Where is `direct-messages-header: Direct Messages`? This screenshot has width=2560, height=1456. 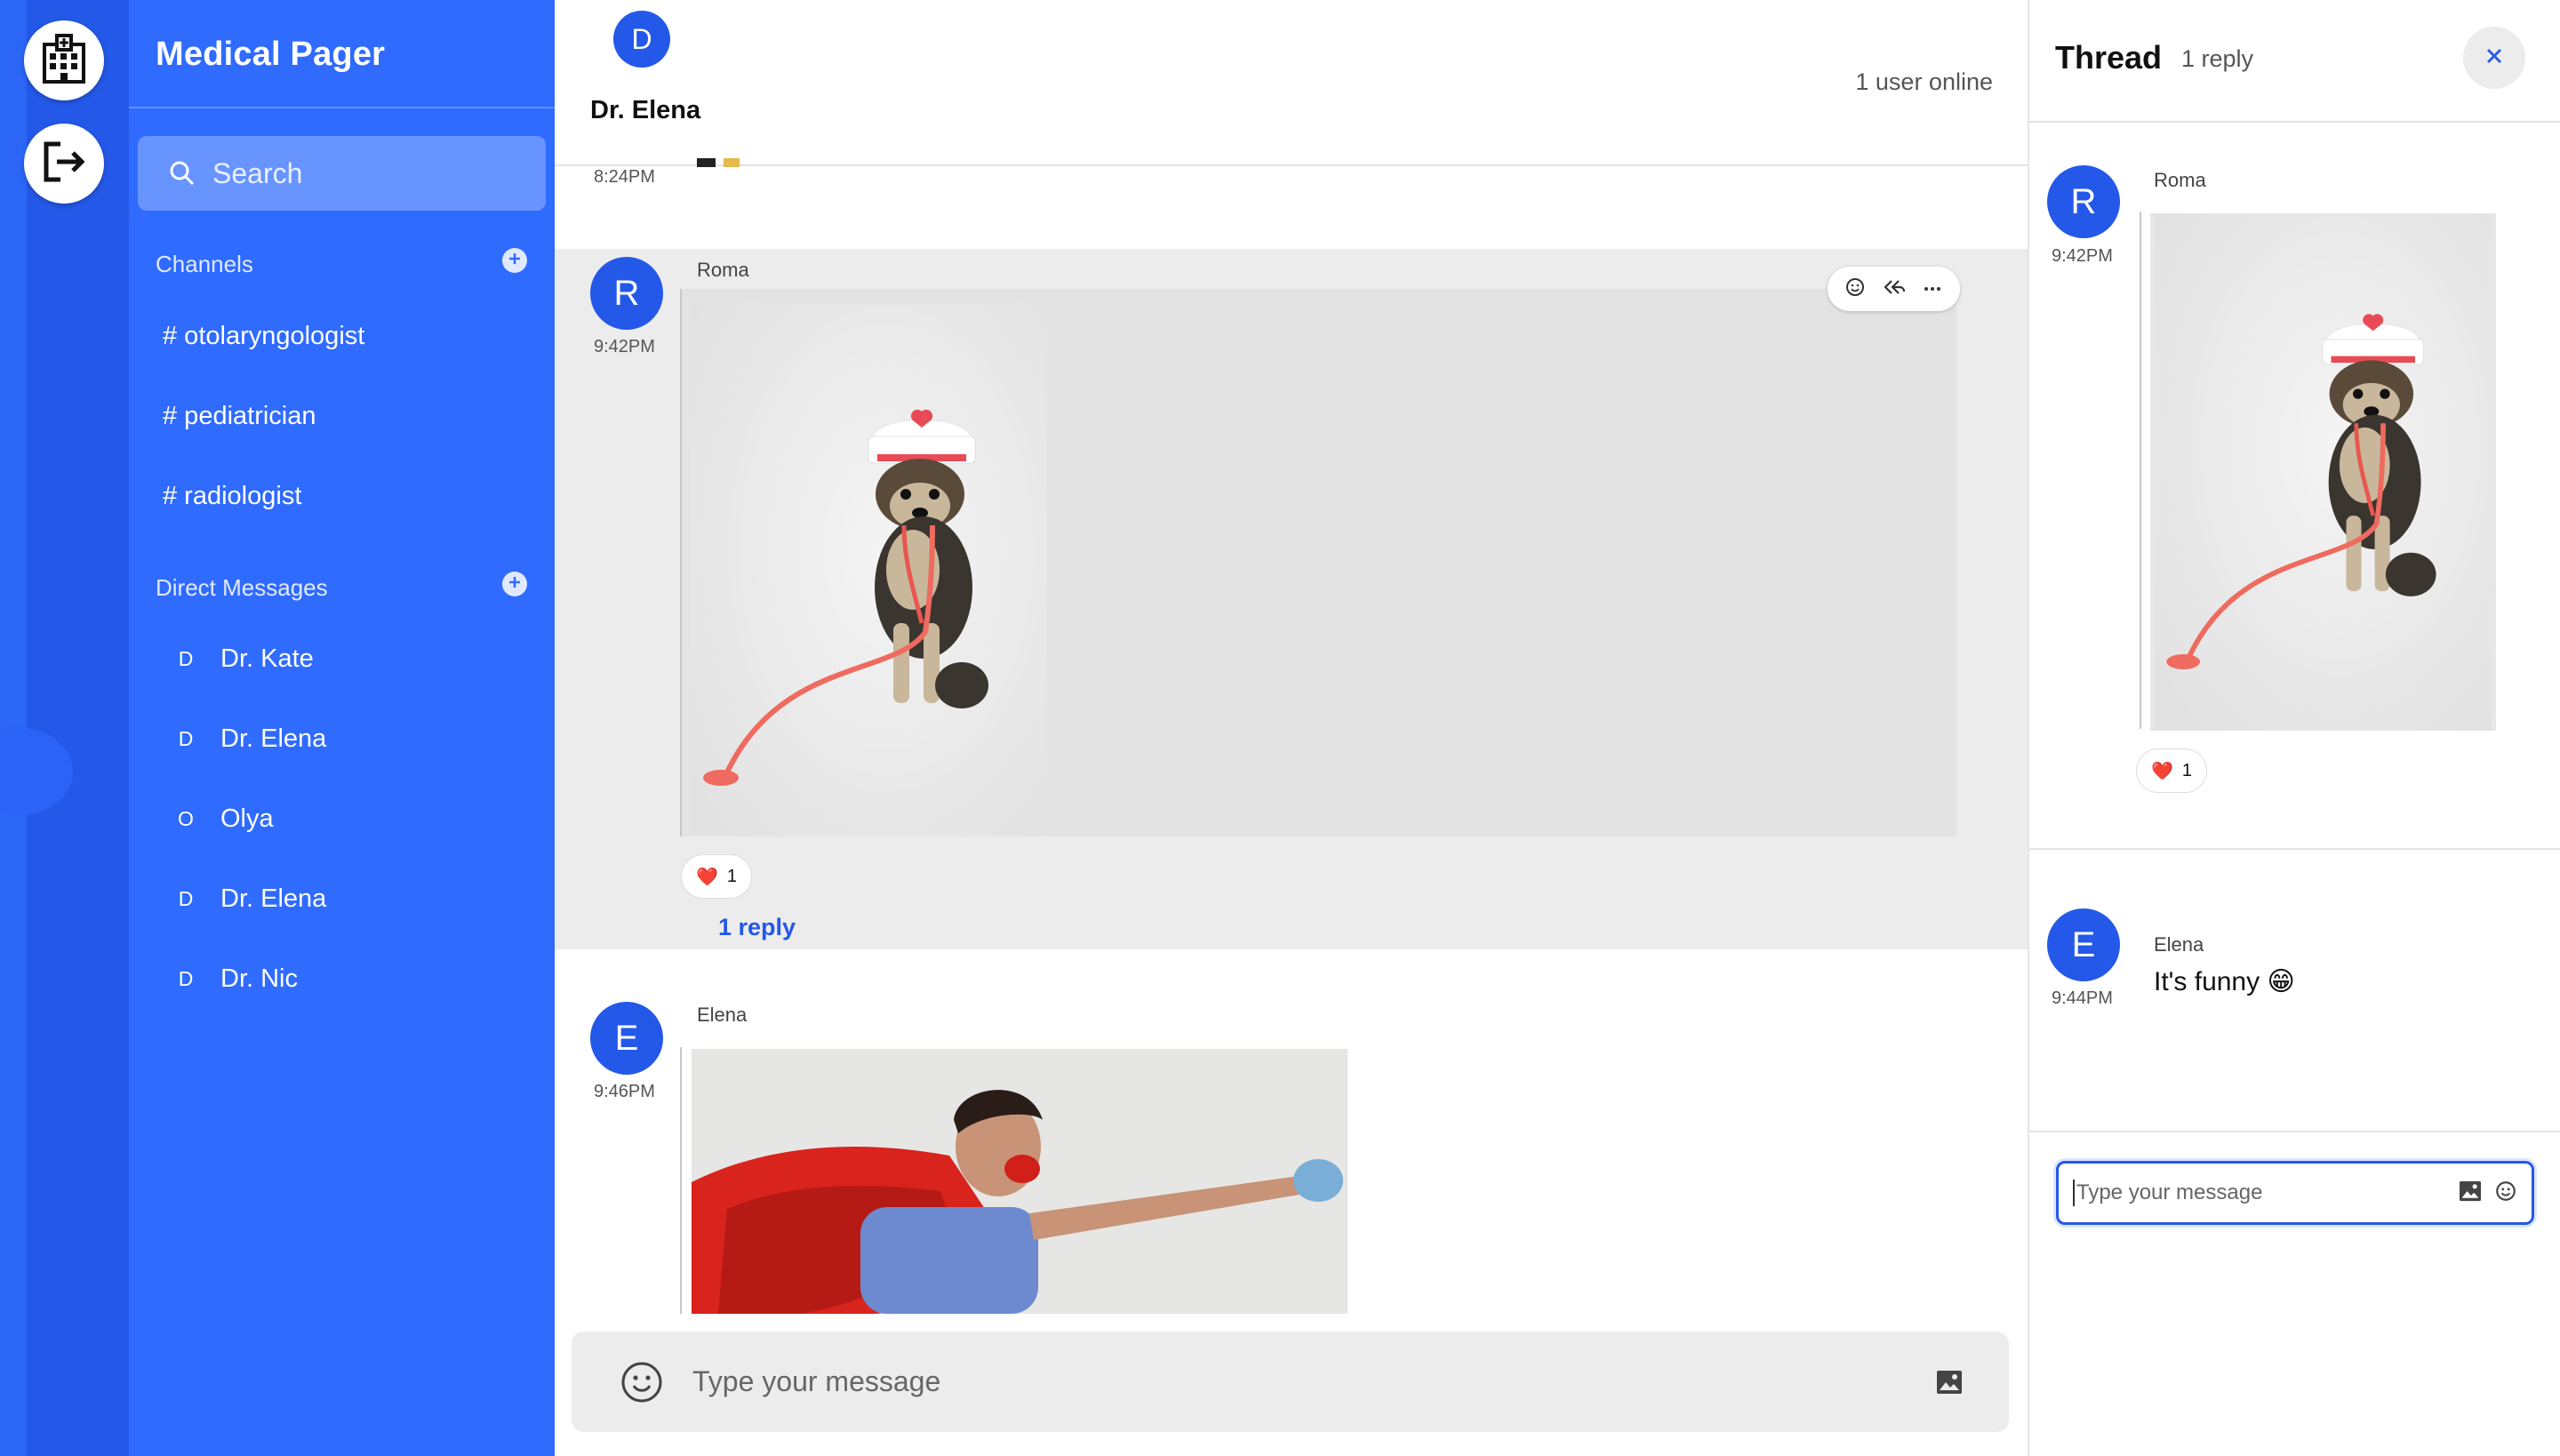
direct-messages-header: Direct Messages is located at coordinates (242, 587).